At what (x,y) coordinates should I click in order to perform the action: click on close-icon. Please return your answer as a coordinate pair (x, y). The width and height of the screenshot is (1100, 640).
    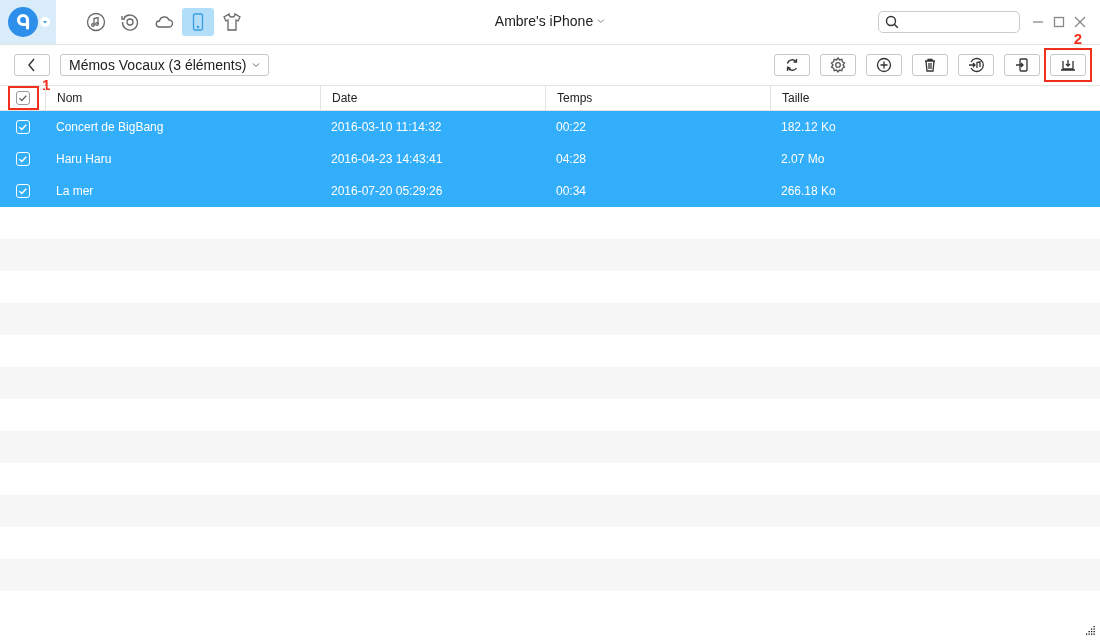
    Looking at the image, I should click on (1080, 22).